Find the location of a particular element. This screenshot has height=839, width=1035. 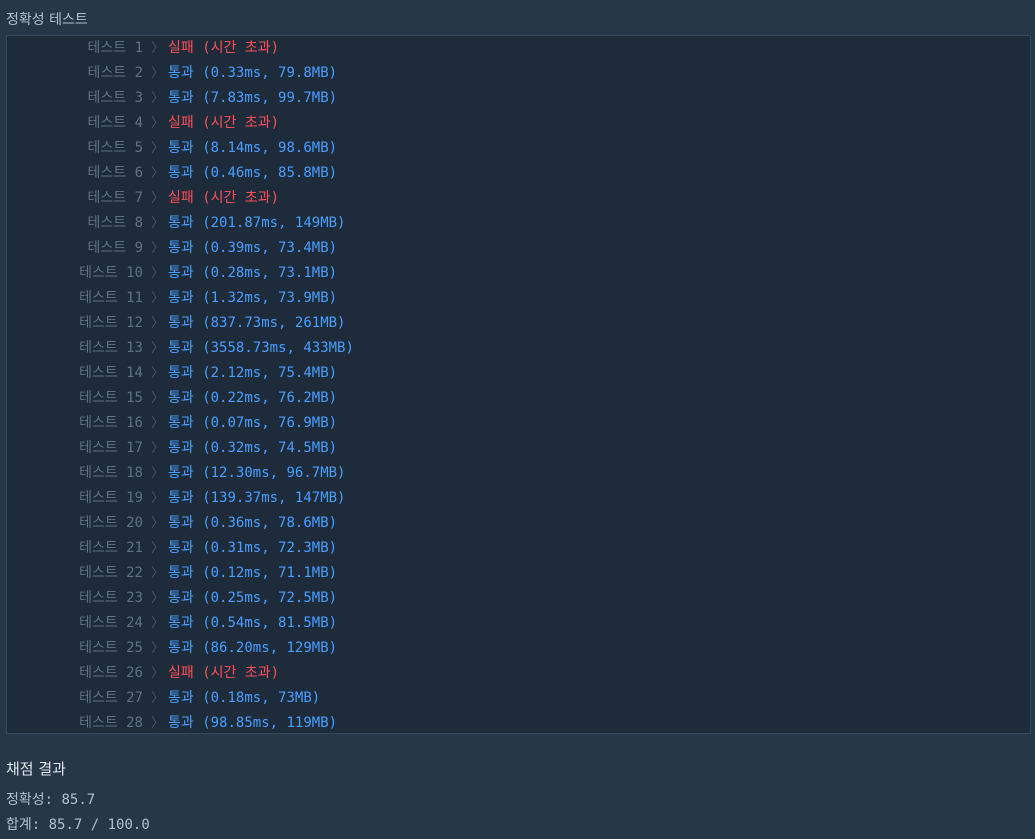

accuracy-score: 정확성: 85.7 is located at coordinates (51, 800).